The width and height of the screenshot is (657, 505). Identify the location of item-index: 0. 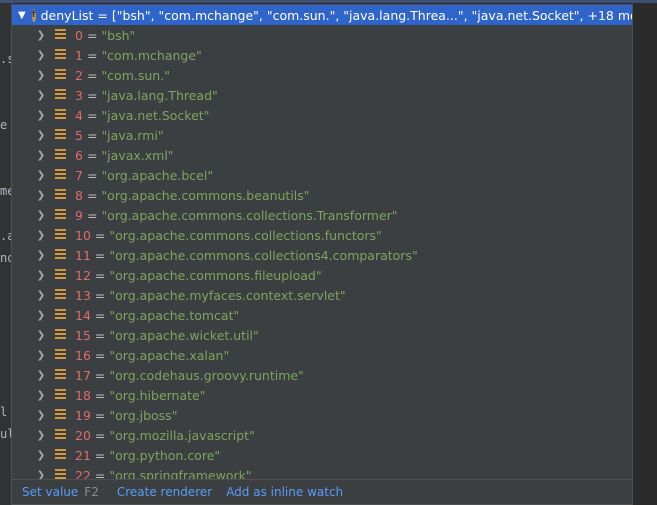
(79, 35).